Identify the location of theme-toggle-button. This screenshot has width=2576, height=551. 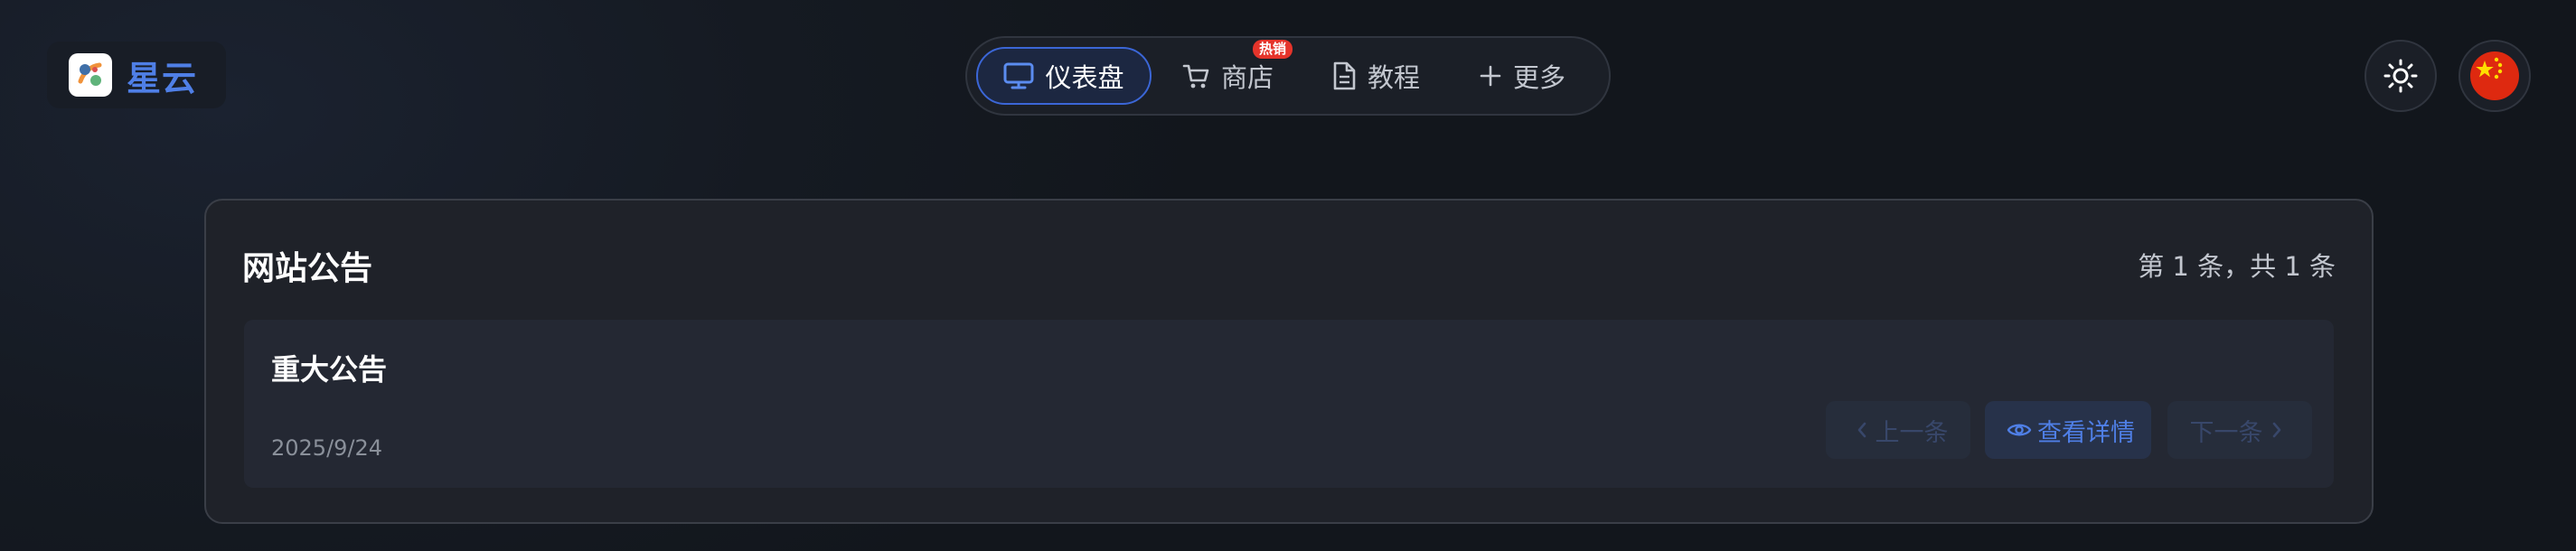
(2401, 76).